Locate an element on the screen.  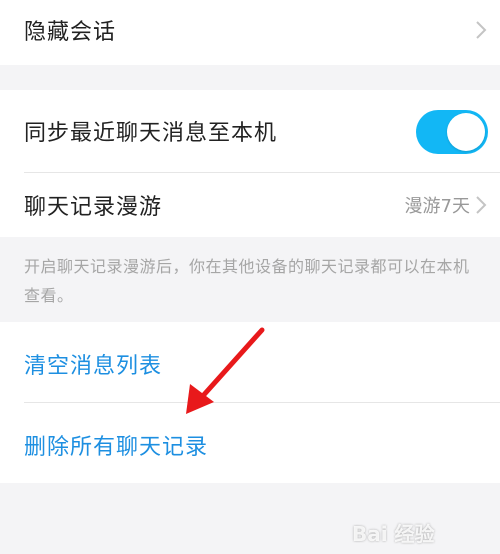
sync-recent-toggle is located at coordinates (452, 132).